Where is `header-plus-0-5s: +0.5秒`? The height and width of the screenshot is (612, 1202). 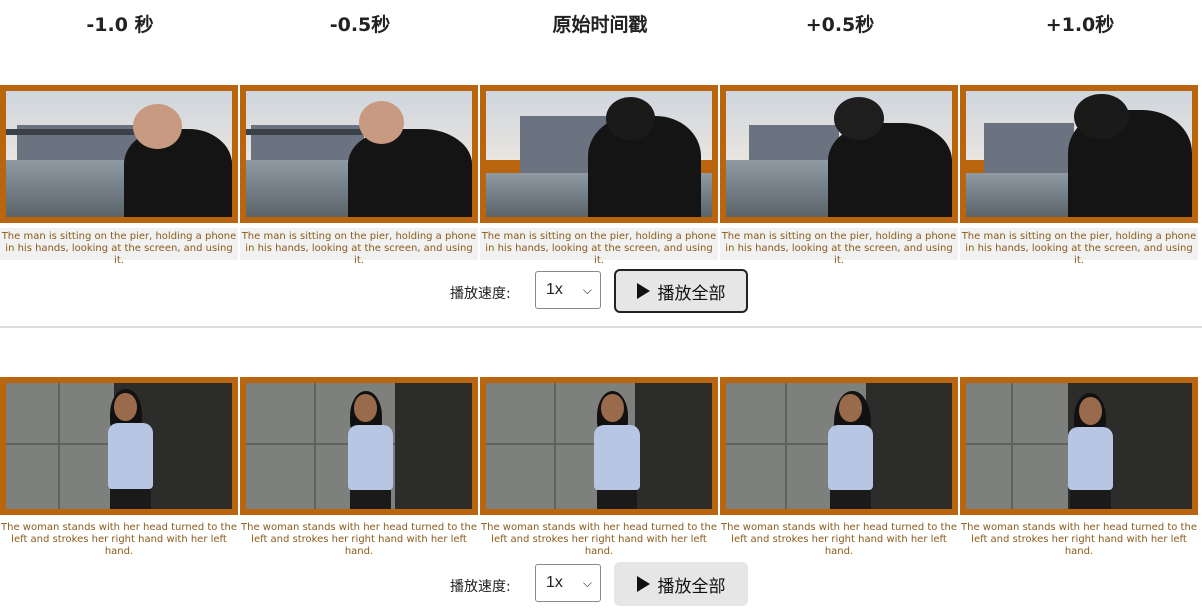
header-plus-0-5s: +0.5秒 is located at coordinates (840, 25).